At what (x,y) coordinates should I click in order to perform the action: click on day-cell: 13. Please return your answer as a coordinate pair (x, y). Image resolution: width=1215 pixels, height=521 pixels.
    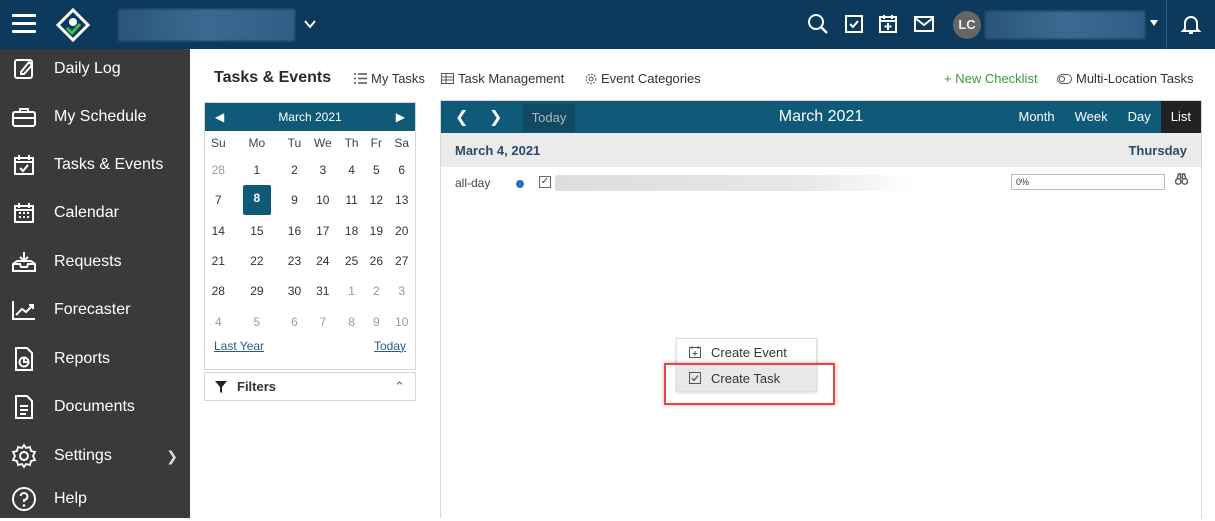
    Looking at the image, I should click on (401, 200).